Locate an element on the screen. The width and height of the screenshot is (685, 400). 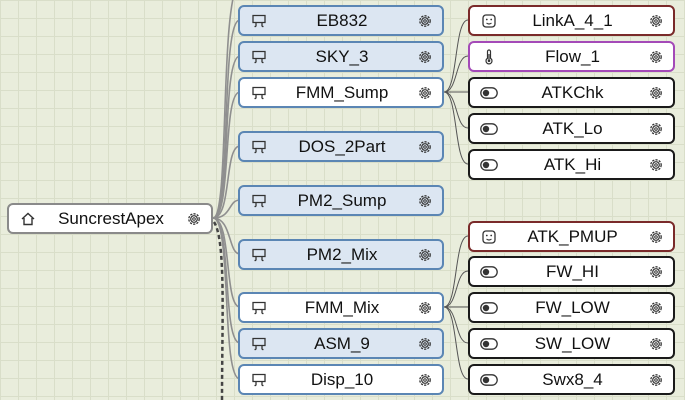
input-node: ATKChk is located at coordinates (571, 92).